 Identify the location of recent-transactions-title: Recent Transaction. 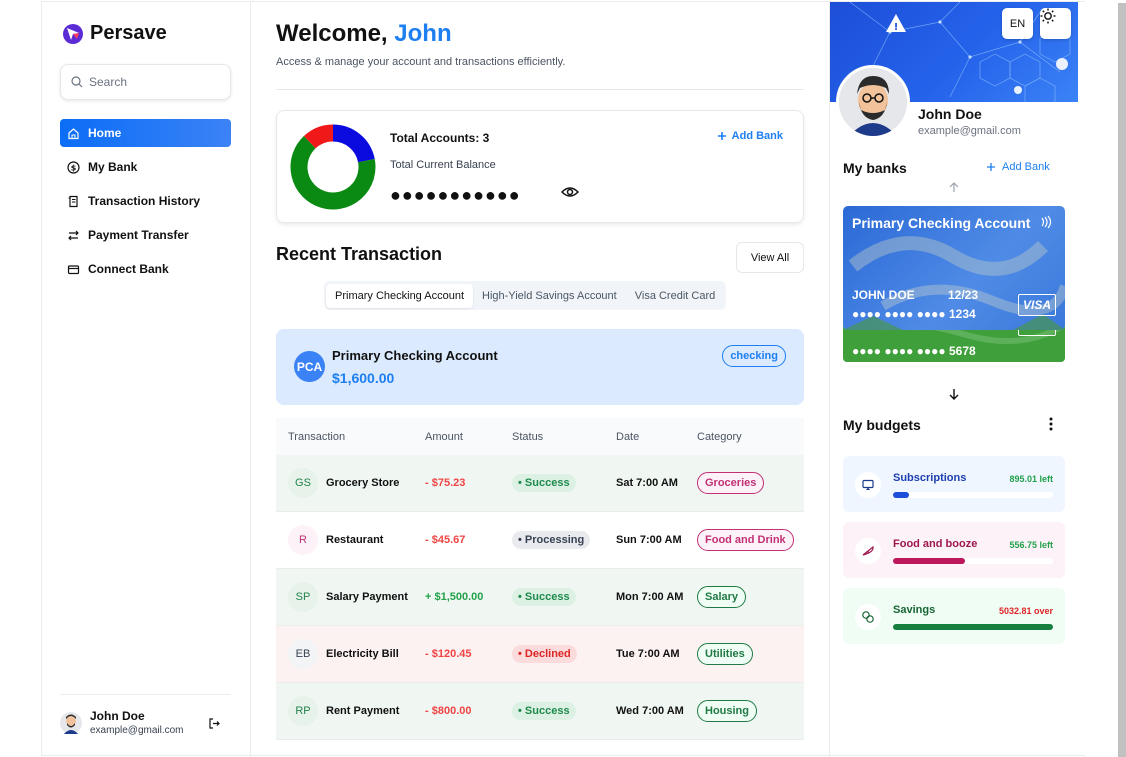
(359, 254).